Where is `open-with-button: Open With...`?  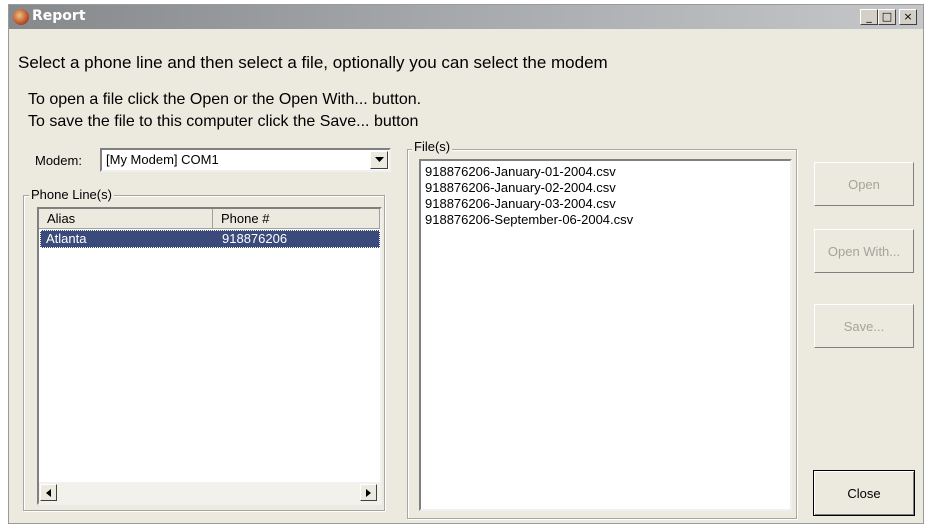
open-with-button: Open With... is located at coordinates (864, 251).